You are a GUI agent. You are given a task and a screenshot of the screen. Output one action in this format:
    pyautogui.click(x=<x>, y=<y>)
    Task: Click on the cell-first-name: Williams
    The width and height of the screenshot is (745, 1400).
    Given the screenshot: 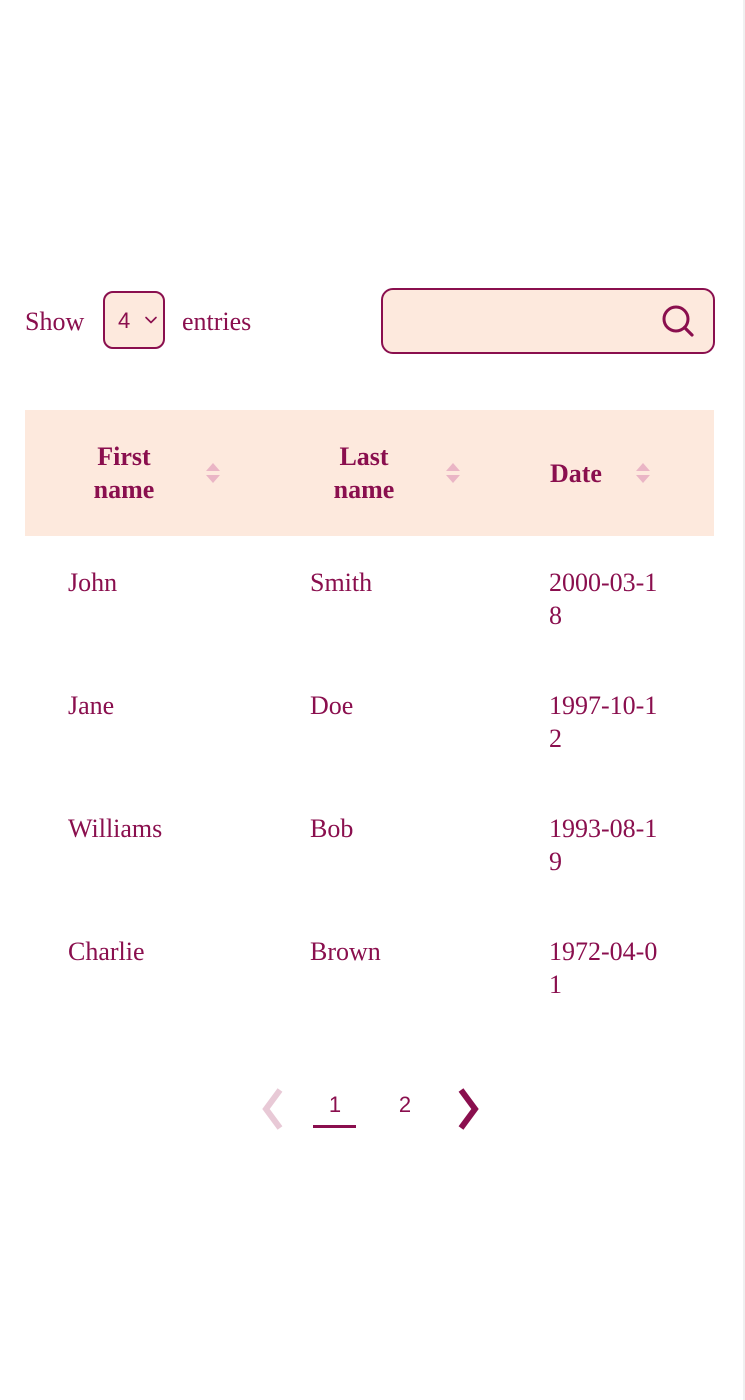 What is the action you would take?
    pyautogui.click(x=115, y=828)
    